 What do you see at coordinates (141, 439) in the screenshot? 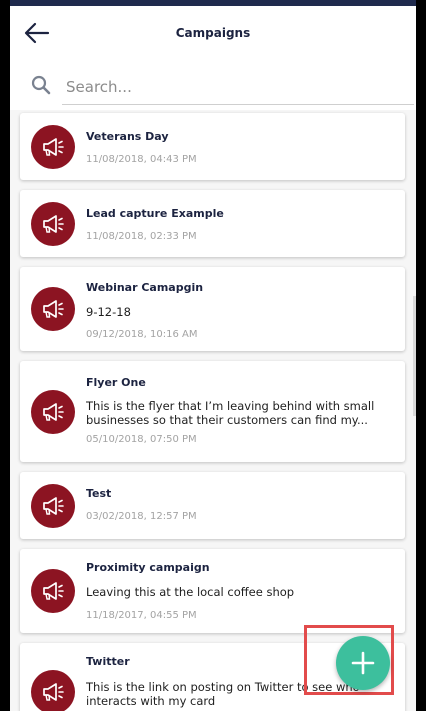
I see `campaign-date: 05/10/2018, 07:50 PM` at bounding box center [141, 439].